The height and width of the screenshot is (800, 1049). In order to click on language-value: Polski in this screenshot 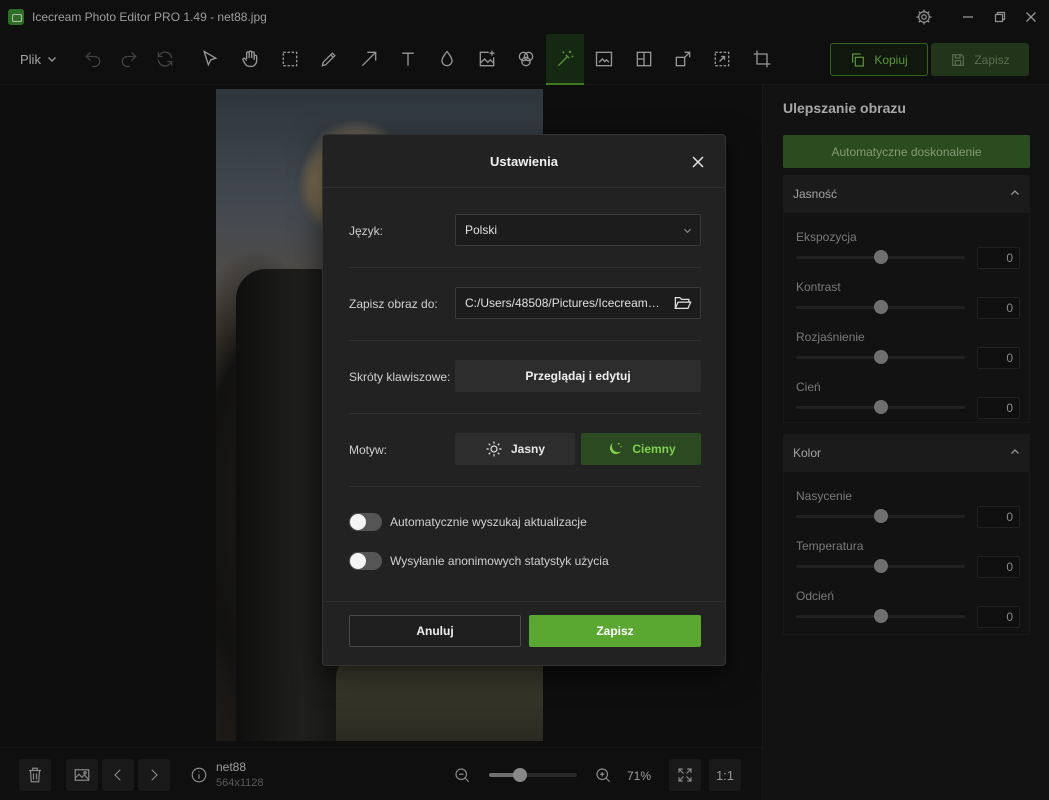, I will do `click(481, 230)`.